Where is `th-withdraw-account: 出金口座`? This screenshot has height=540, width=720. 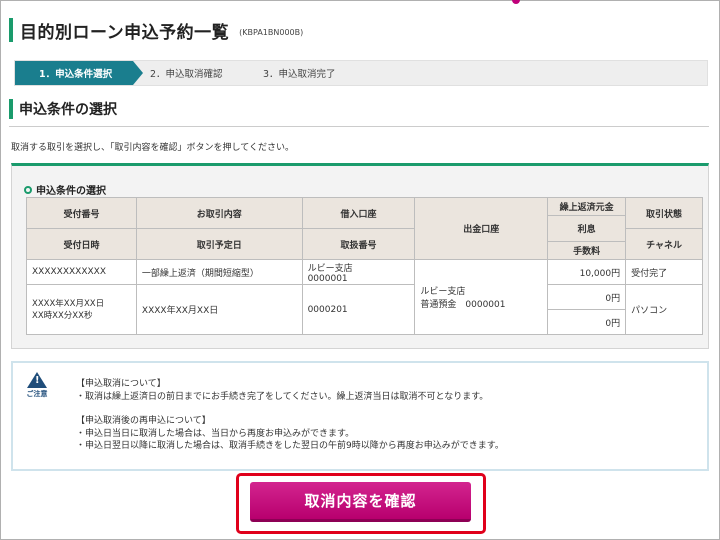 th-withdraw-account: 出金口座 is located at coordinates (481, 228).